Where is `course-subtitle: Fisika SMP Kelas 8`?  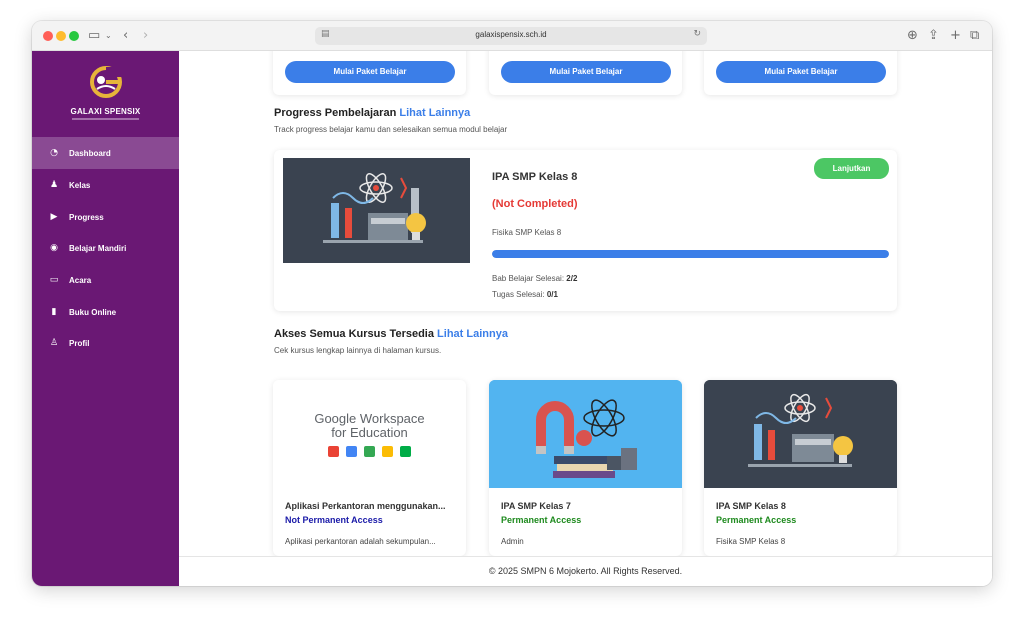 course-subtitle: Fisika SMP Kelas 8 is located at coordinates (527, 232).